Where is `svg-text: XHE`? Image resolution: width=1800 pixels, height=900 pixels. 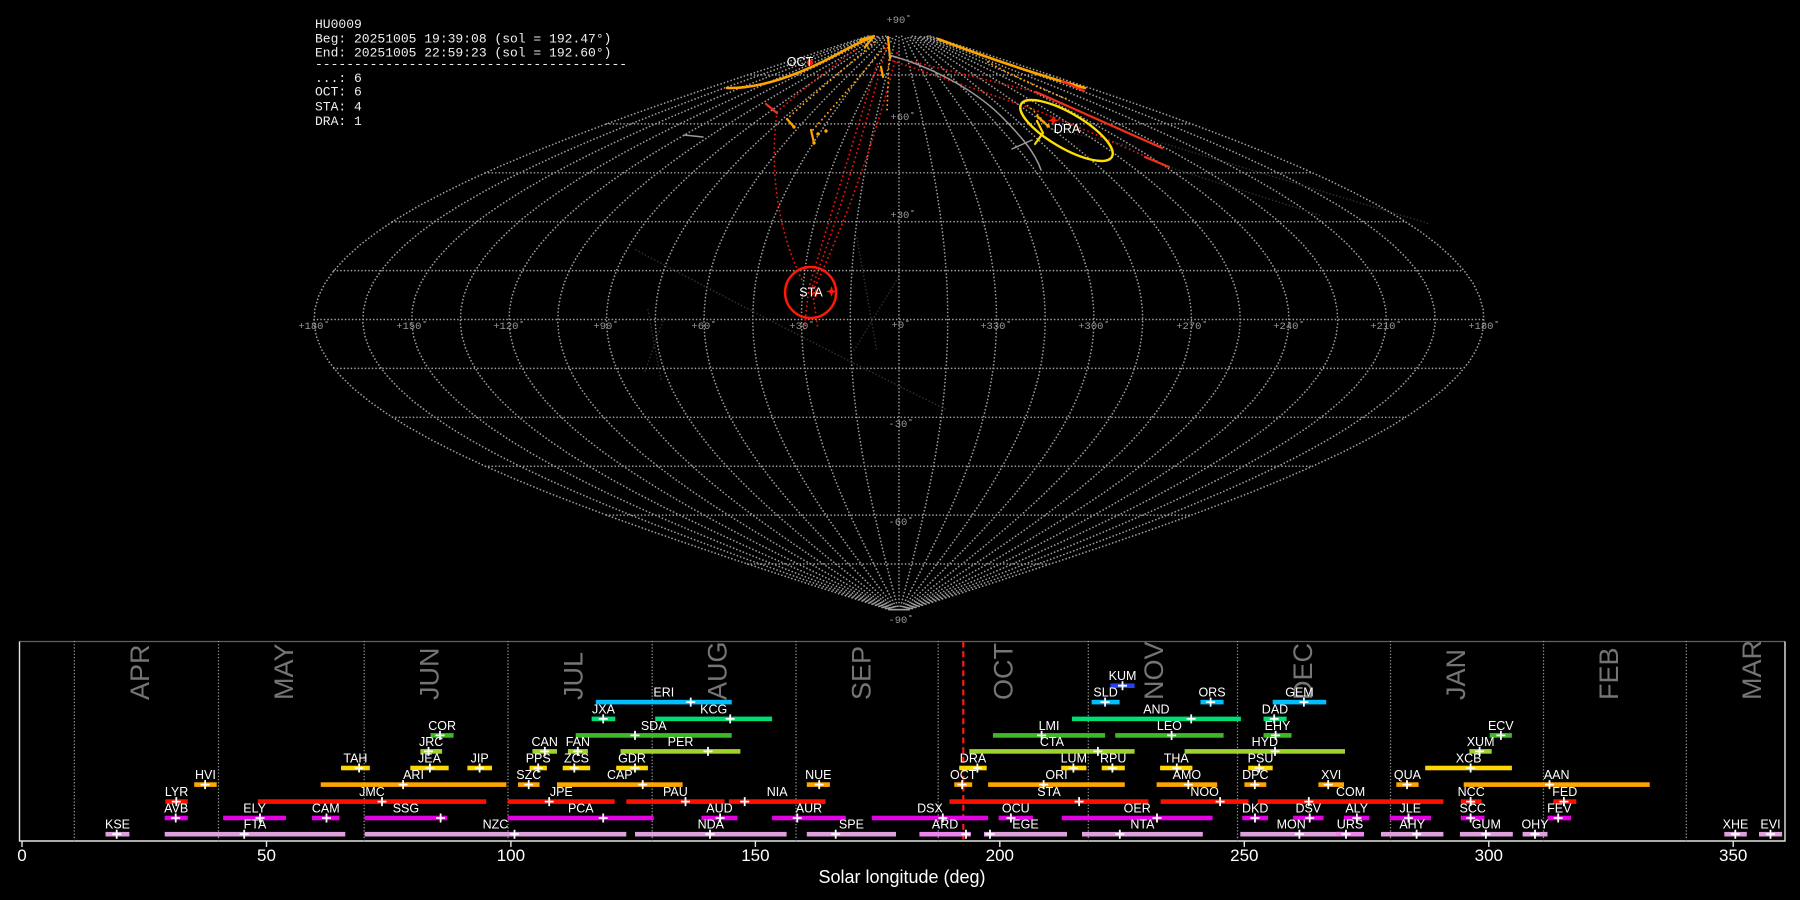 svg-text: XHE is located at coordinates (1736, 825).